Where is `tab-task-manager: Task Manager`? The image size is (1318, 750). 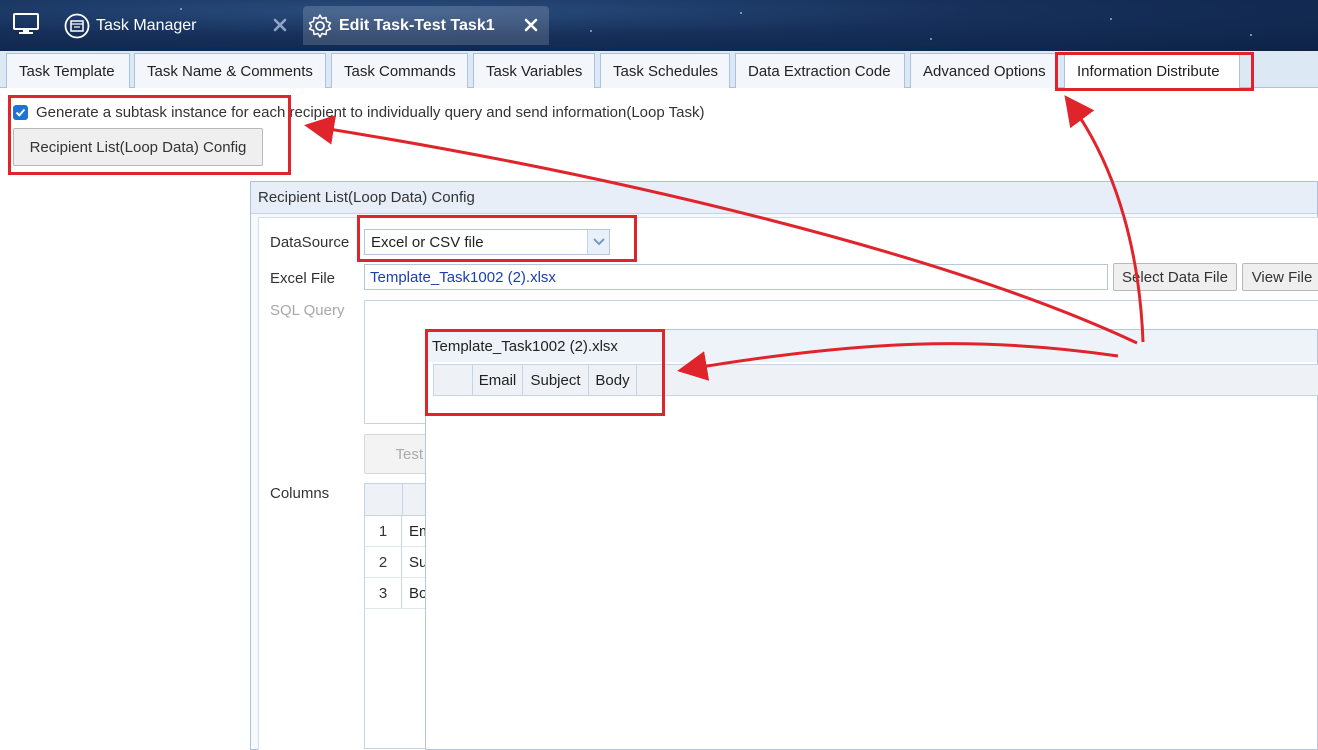
tab-task-manager: Task Manager is located at coordinates (180, 25).